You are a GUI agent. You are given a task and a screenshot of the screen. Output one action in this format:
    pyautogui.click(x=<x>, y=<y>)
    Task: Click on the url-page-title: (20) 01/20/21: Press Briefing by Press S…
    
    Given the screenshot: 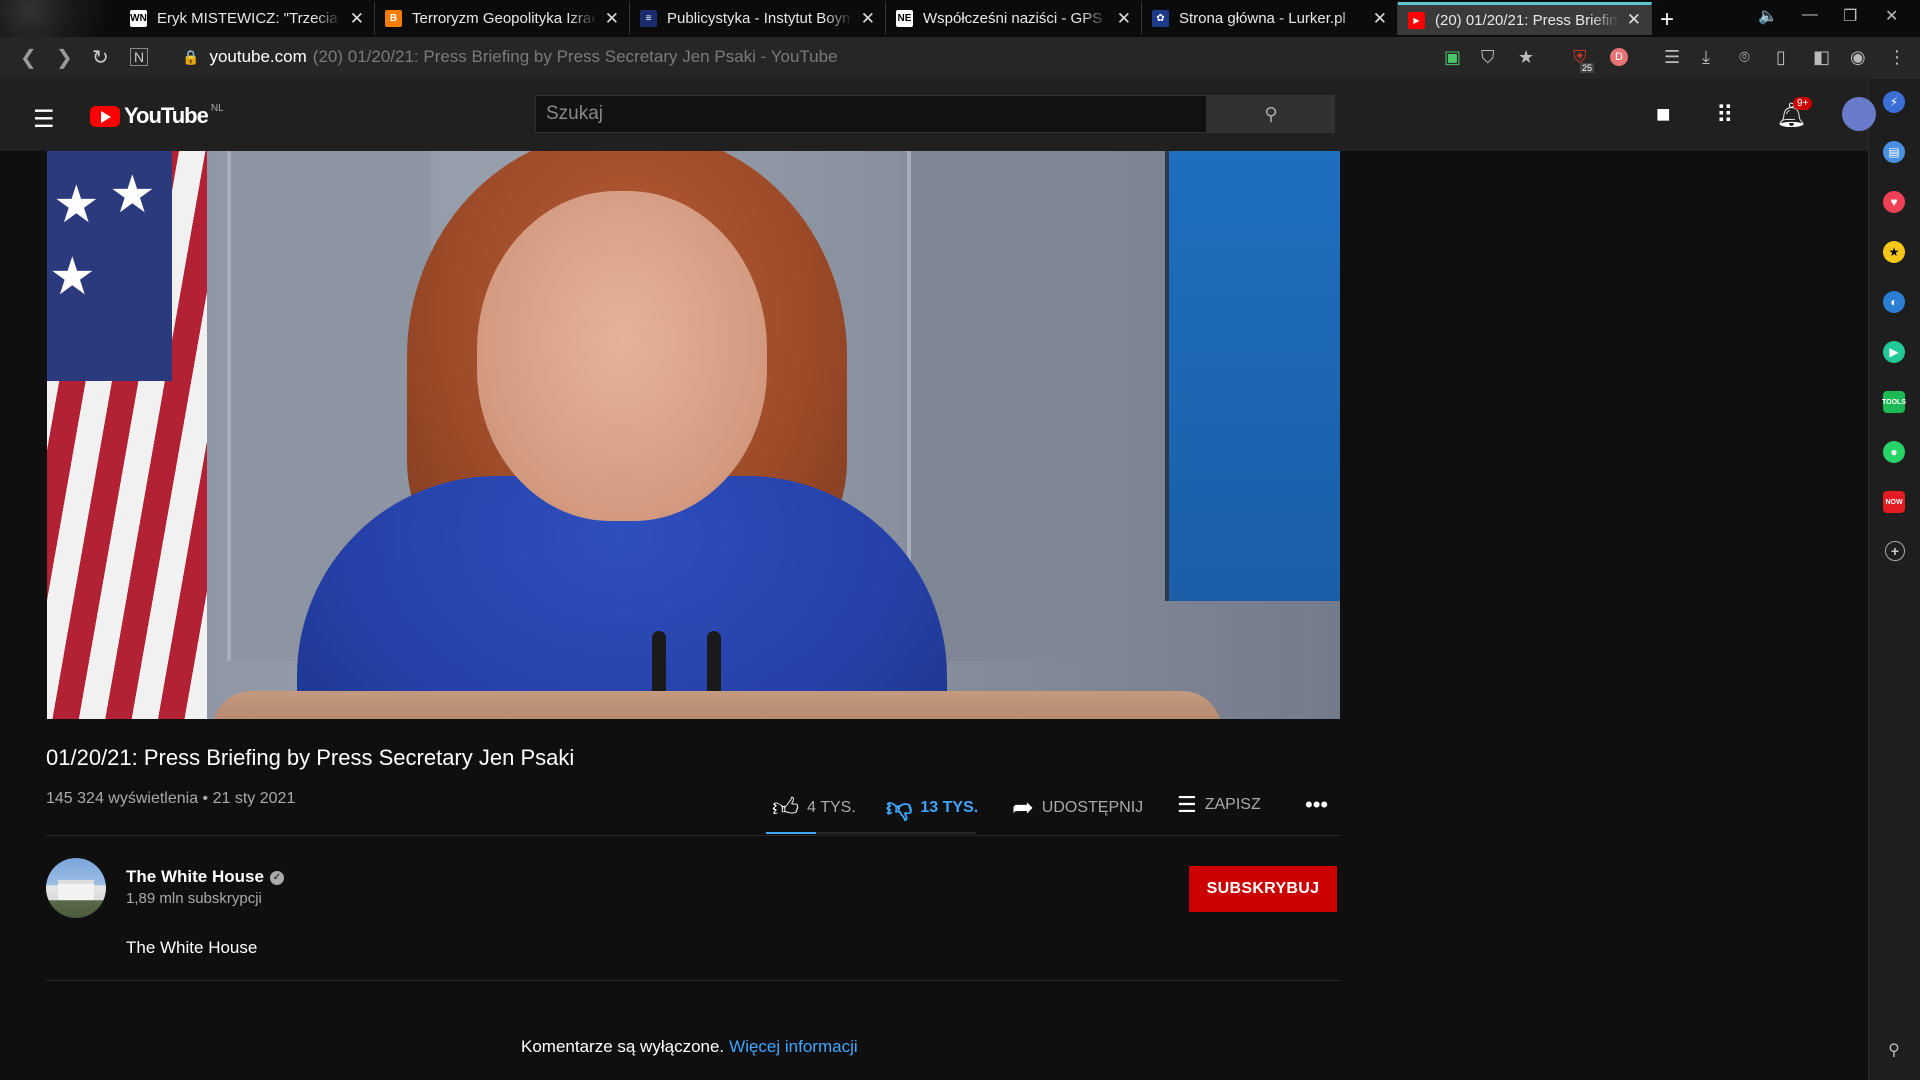 What is the action you would take?
    pyautogui.click(x=575, y=56)
    